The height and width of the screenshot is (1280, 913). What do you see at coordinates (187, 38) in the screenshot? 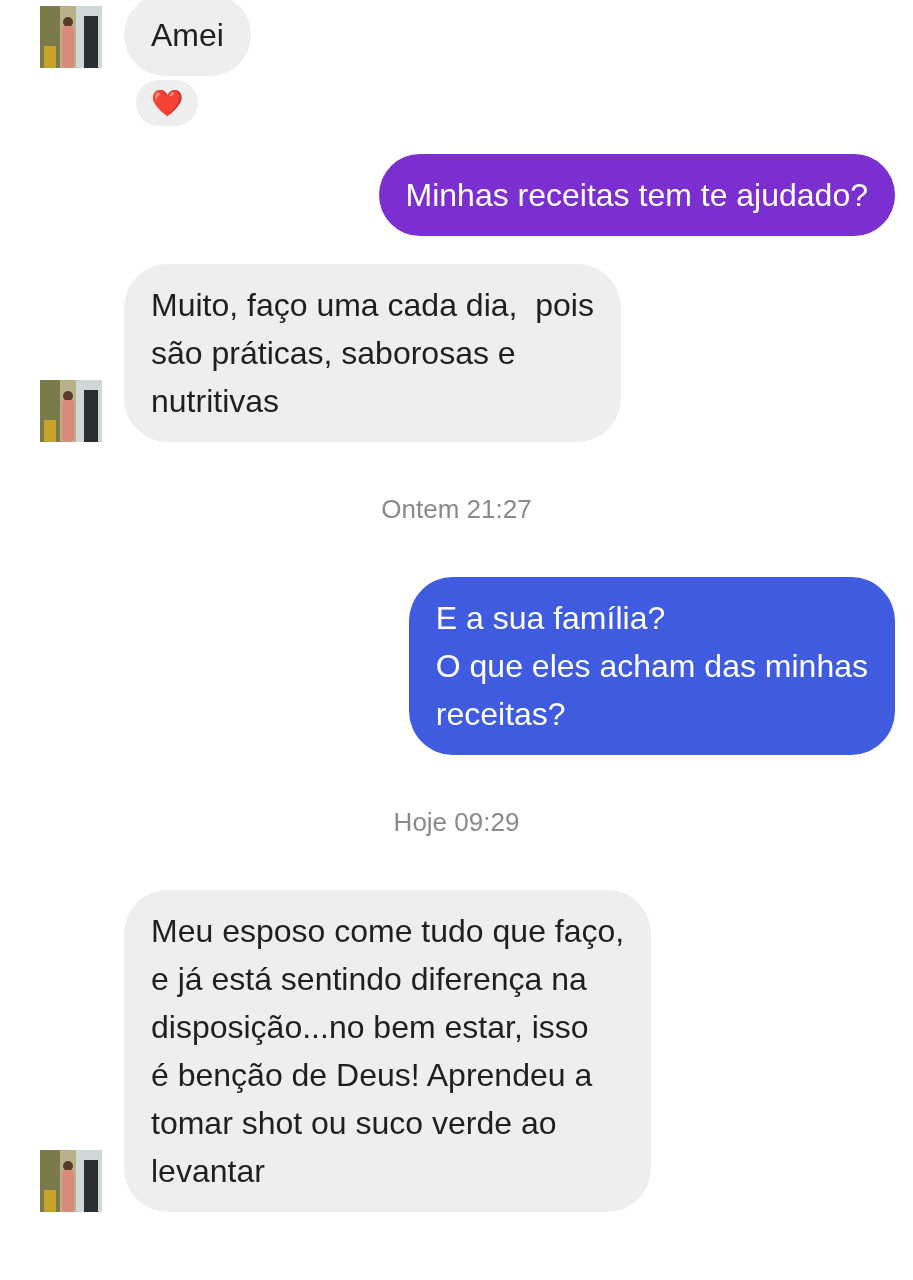
I see `received-message: Amei` at bounding box center [187, 38].